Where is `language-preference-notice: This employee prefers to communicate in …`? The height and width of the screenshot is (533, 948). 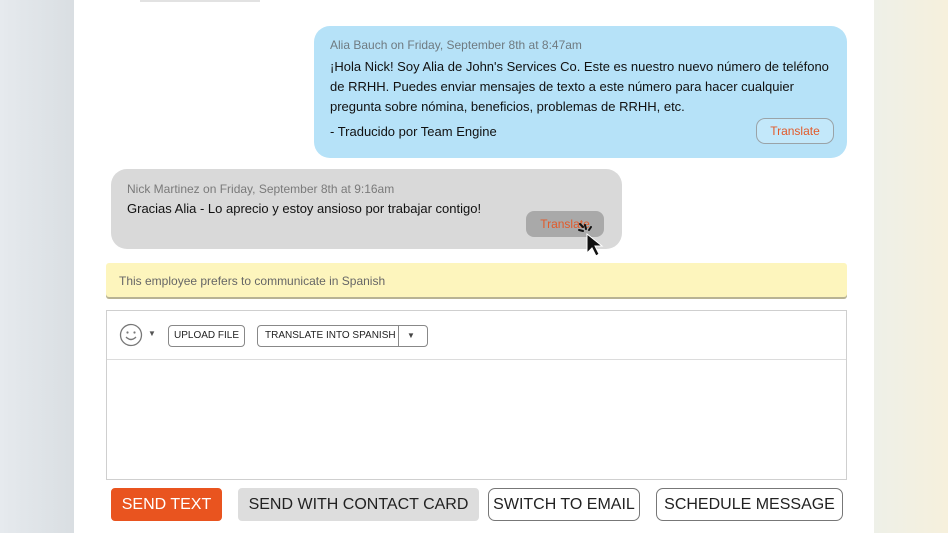
language-preference-notice: This employee prefers to communicate in … is located at coordinates (476, 280).